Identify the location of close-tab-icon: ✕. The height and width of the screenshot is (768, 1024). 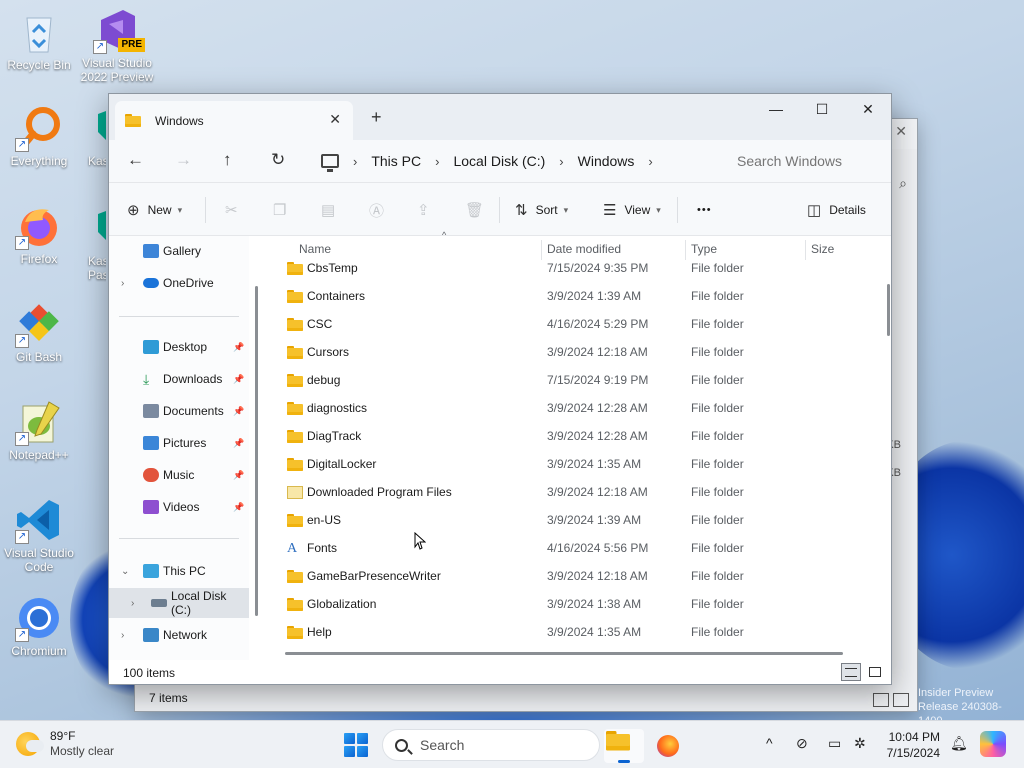
(335, 119).